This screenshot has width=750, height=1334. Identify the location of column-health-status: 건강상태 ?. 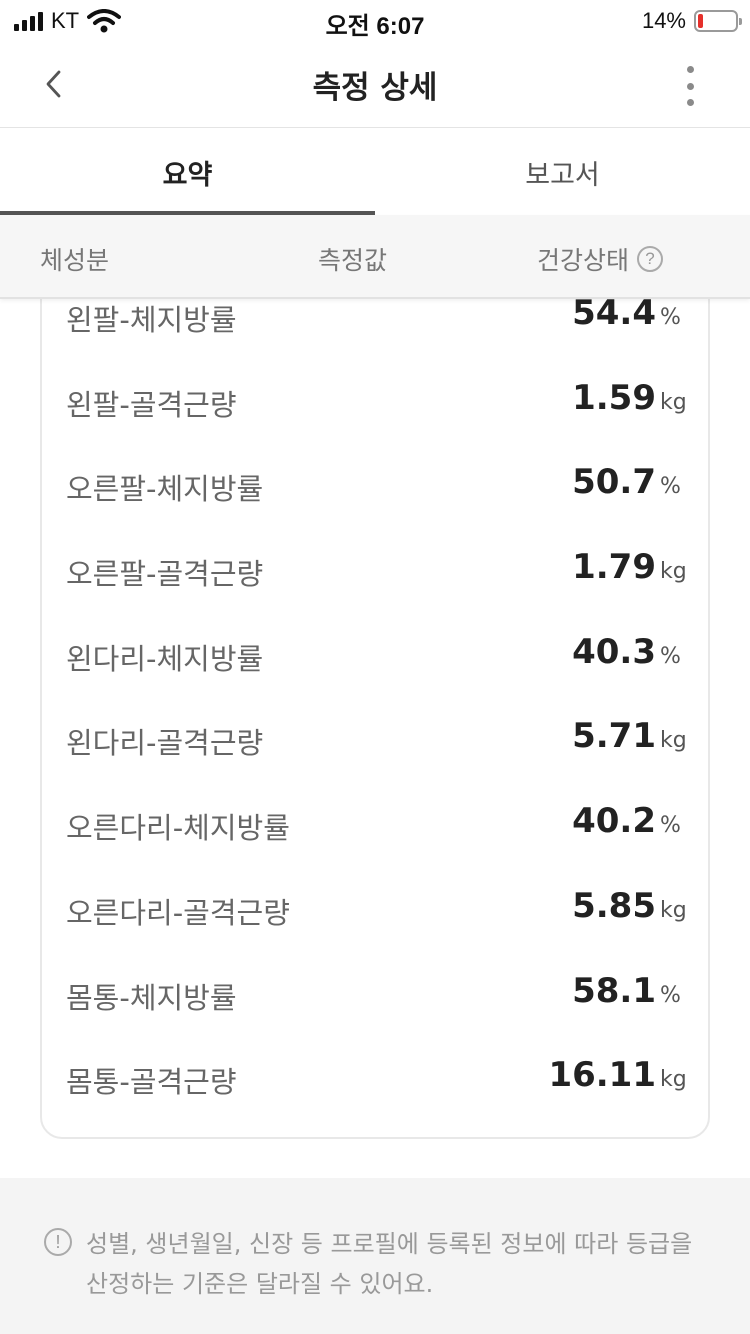
(600, 259).